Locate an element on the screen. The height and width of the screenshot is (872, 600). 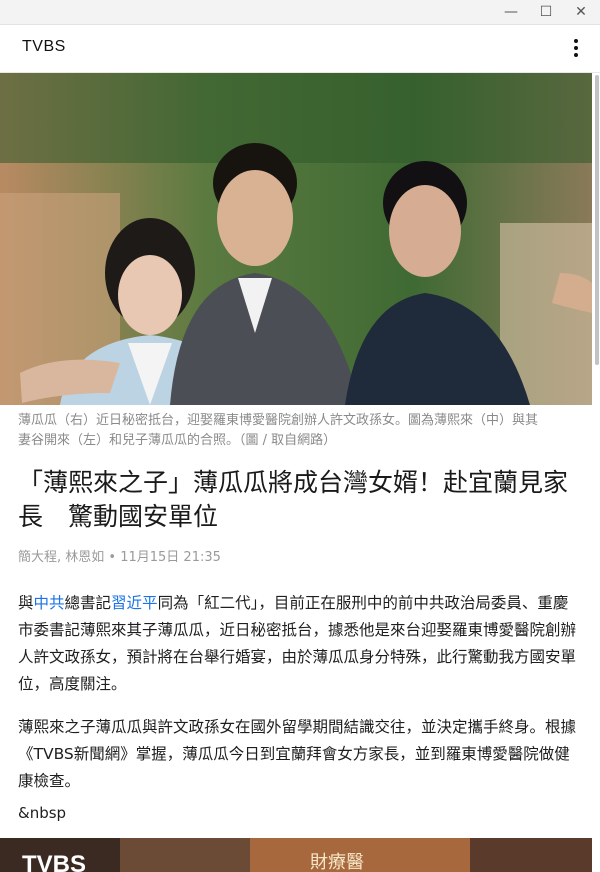
tag-link-ccp: 中共 is located at coordinates (49, 603).